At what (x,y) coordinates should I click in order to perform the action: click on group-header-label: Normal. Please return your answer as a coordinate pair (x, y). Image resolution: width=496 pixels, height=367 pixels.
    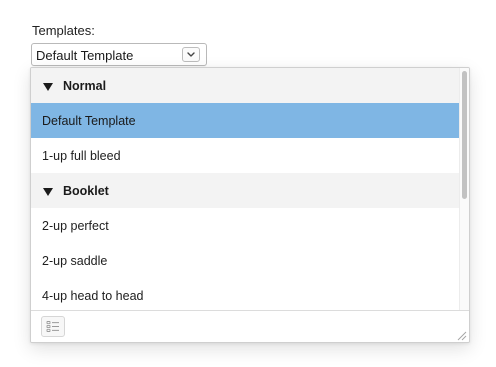
    Looking at the image, I should click on (85, 85).